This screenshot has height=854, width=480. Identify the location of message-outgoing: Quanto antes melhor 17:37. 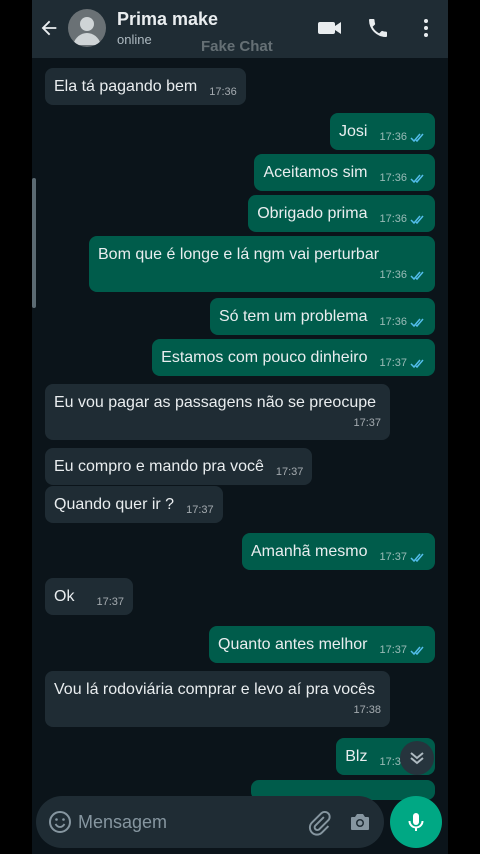
(322, 644).